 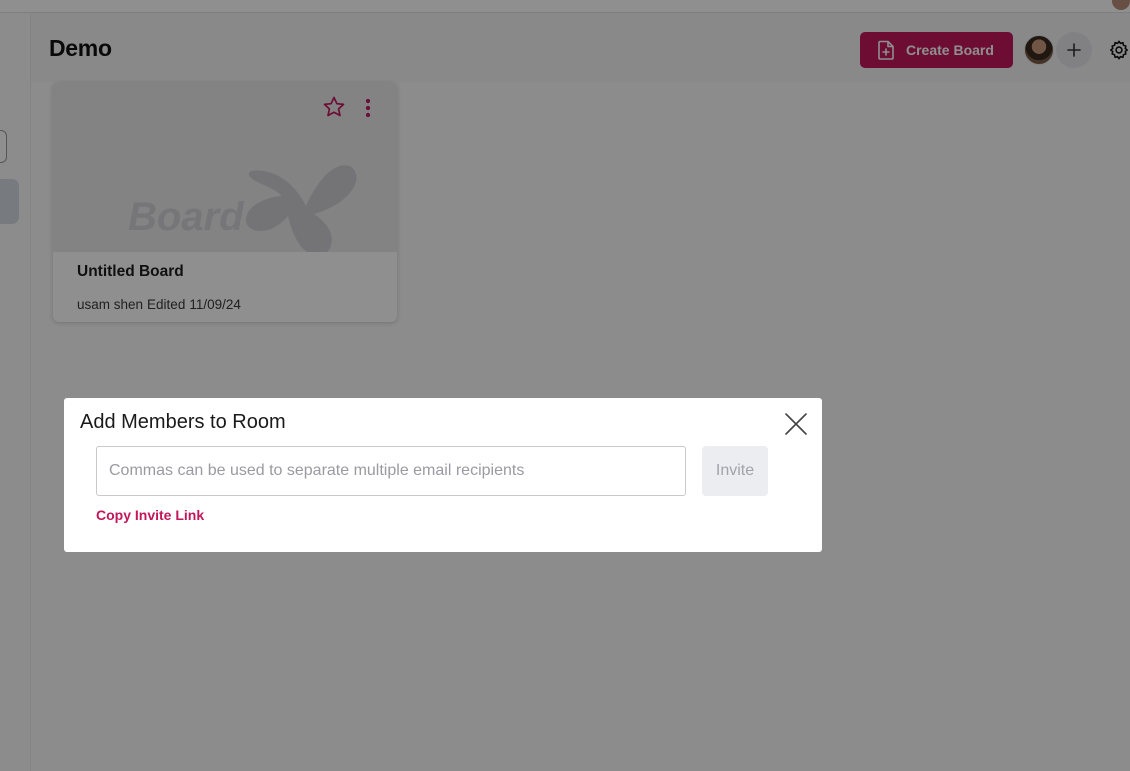 What do you see at coordinates (391, 471) in the screenshot?
I see `email-recipients-input` at bounding box center [391, 471].